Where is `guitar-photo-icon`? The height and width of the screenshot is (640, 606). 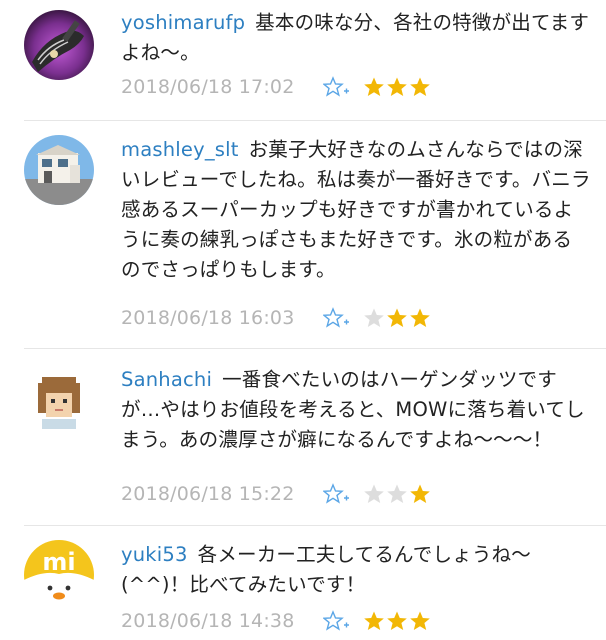
guitar-photo-icon is located at coordinates (59, 45).